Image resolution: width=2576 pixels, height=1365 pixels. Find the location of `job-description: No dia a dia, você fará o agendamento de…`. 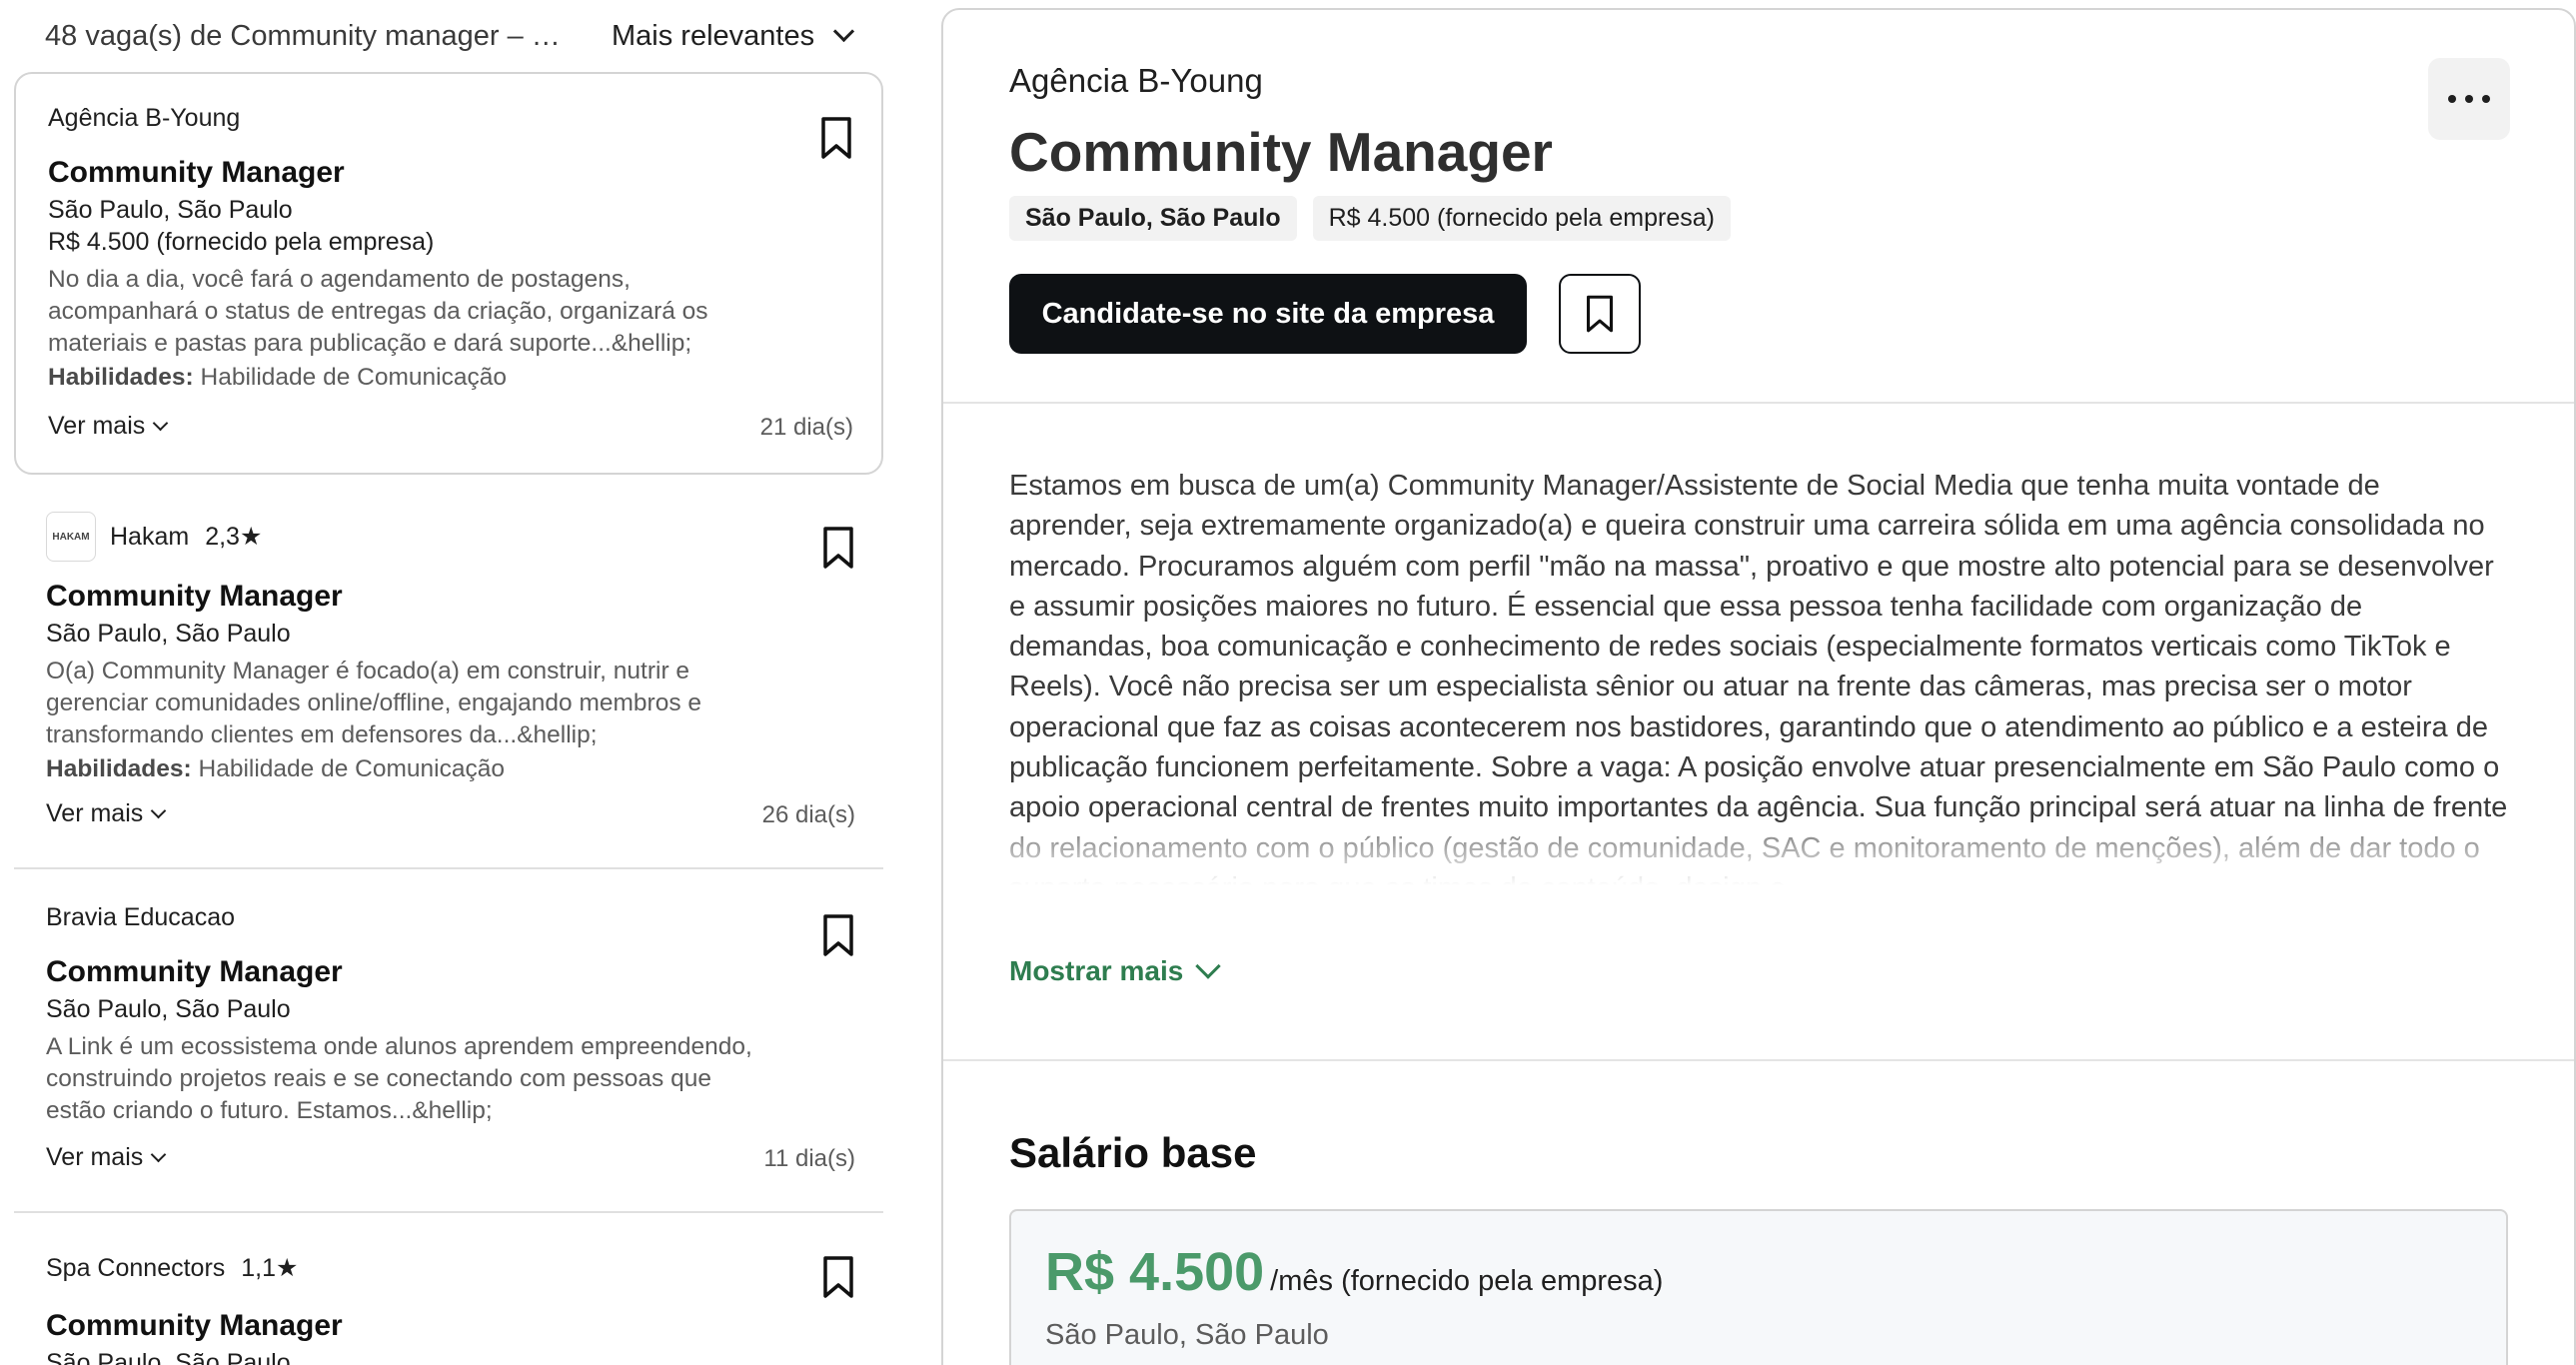

job-description: No dia a dia, você fará o agendamento de… is located at coordinates (378, 311).